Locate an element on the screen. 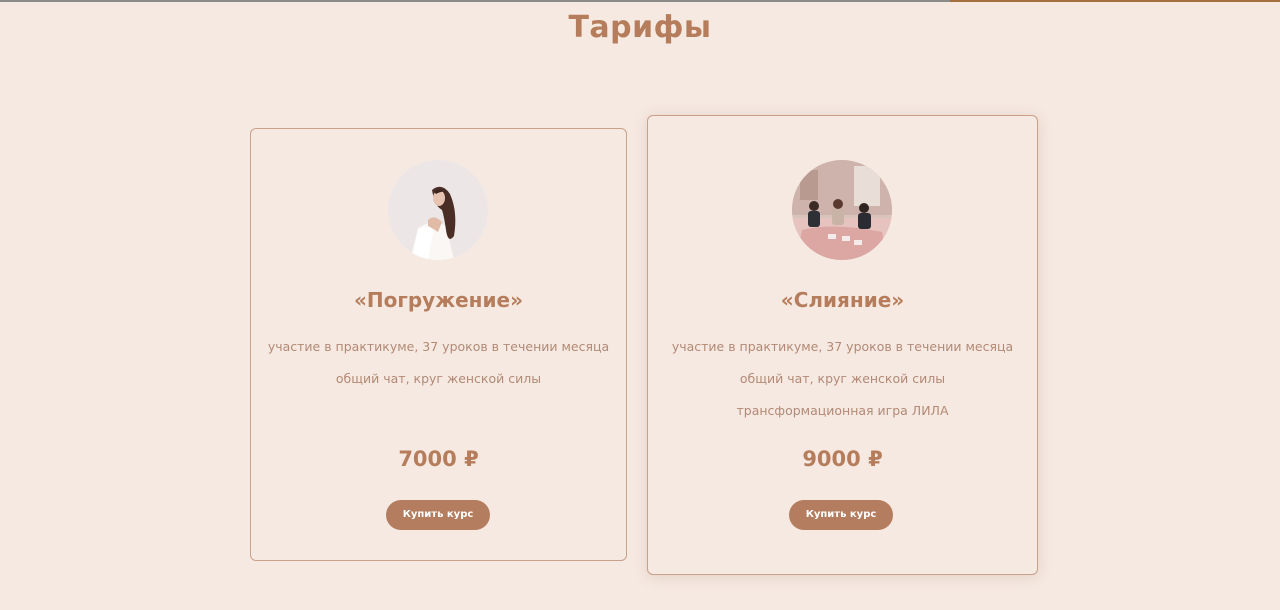 The width and height of the screenshot is (1280, 610). section-title: Тарифы is located at coordinates (640, 27).